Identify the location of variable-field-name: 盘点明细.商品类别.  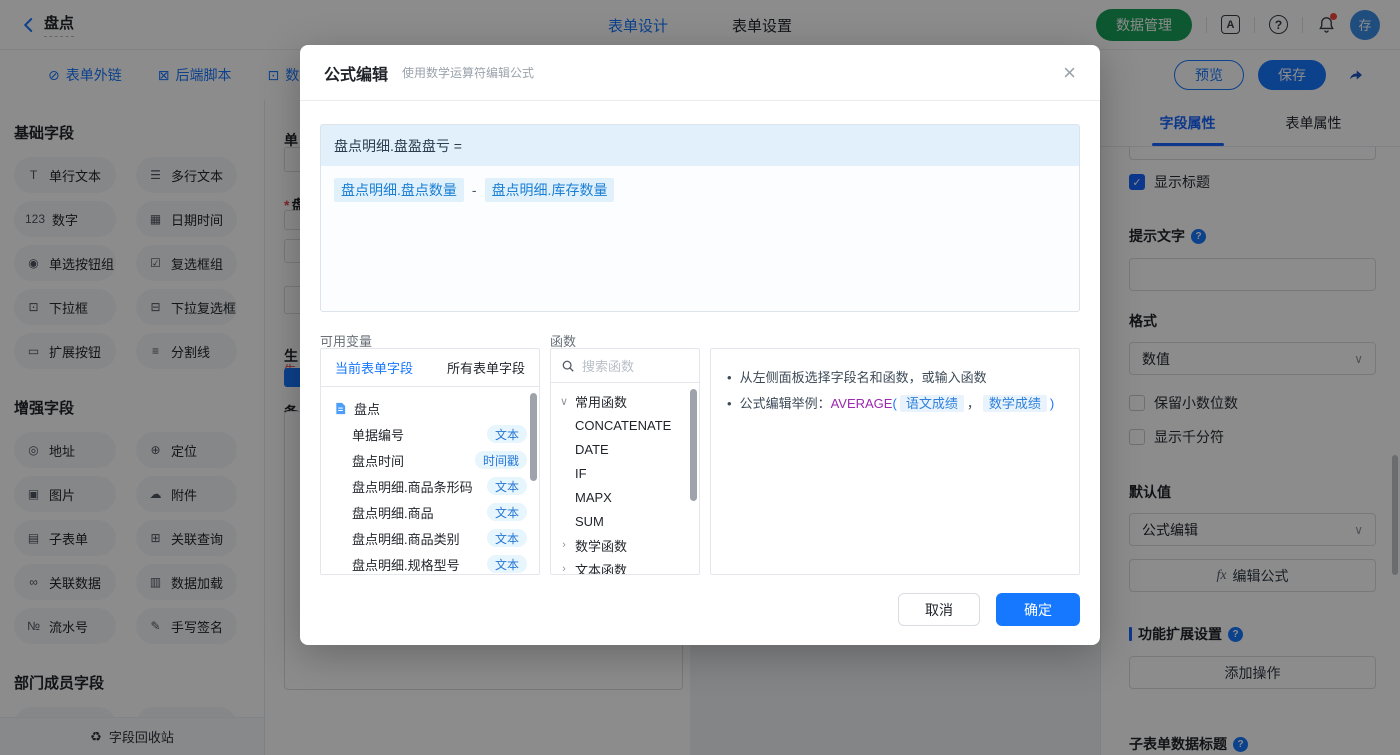
(406, 539).